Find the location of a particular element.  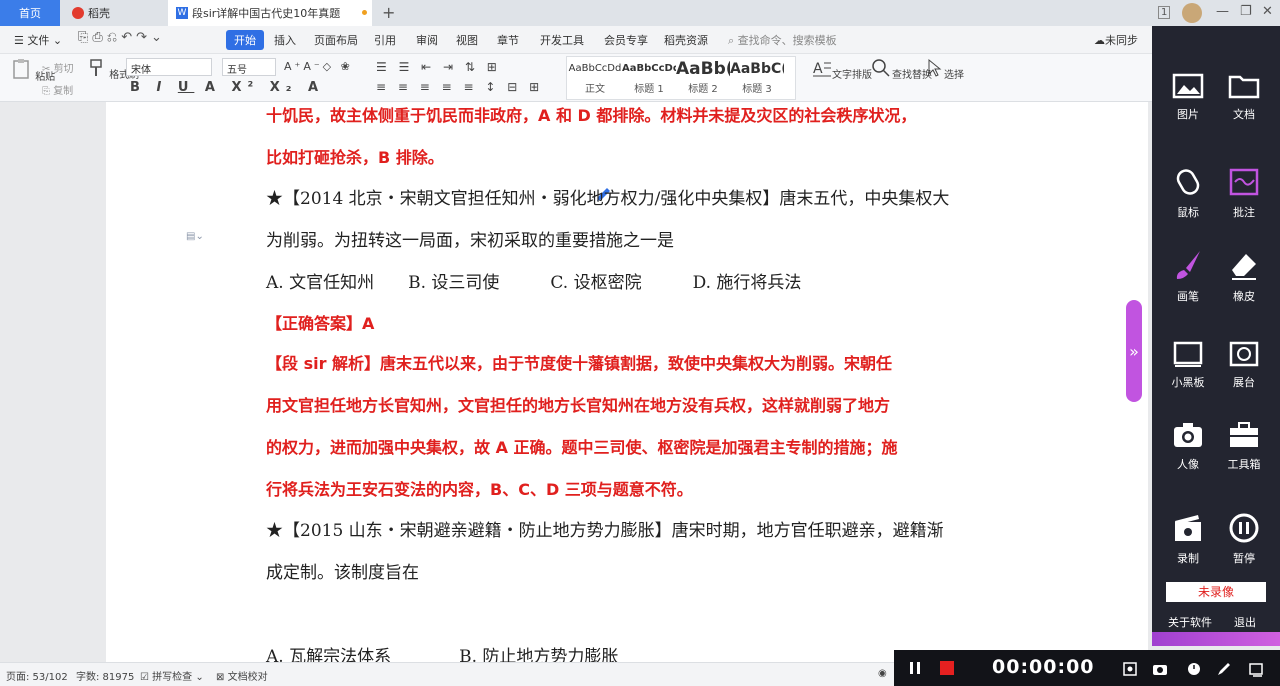

stop-record-icon is located at coordinates (947, 668).